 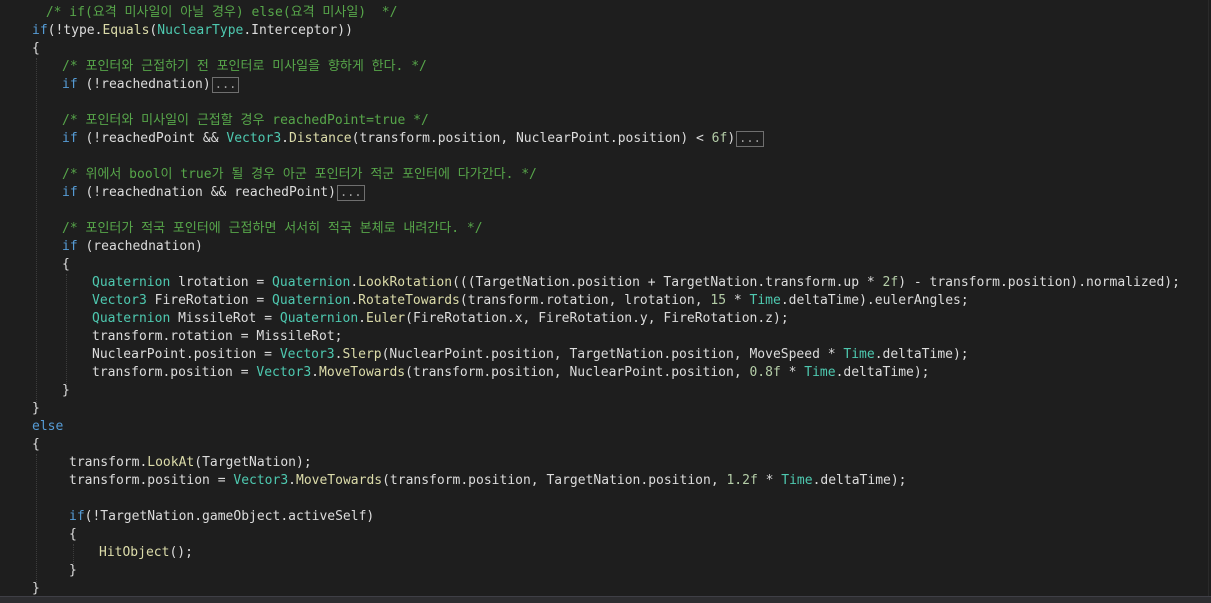 What do you see at coordinates (405, 282) in the screenshot?
I see `code-token: LookRotation` at bounding box center [405, 282].